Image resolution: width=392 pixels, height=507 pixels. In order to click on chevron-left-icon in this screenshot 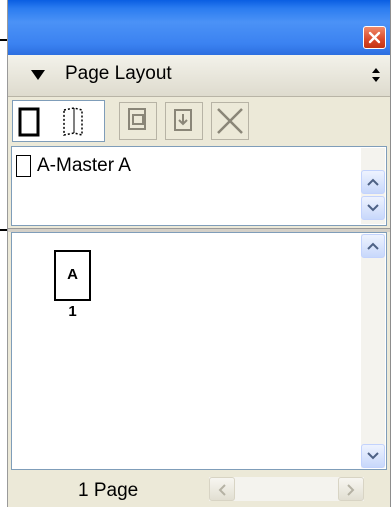, I will do `click(222, 490)`.